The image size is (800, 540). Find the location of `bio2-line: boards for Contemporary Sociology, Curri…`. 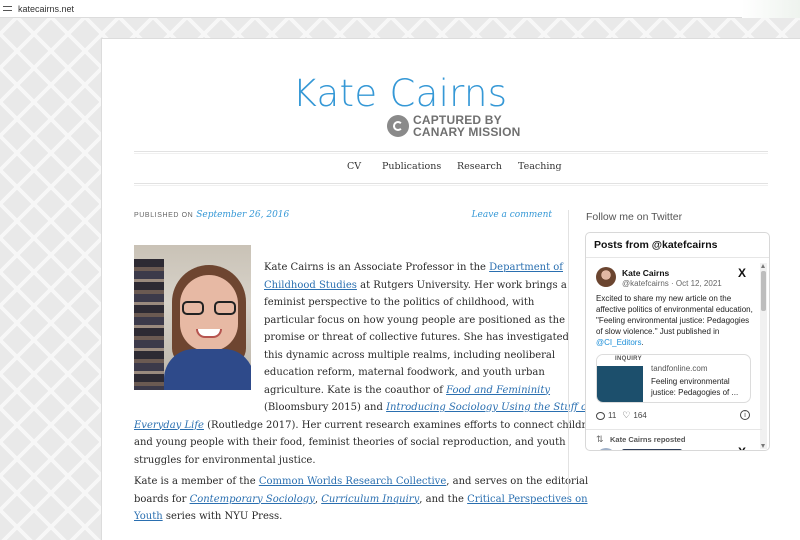

bio2-line: boards for Contemporary Sociology, Curri… is located at coordinates (361, 499).